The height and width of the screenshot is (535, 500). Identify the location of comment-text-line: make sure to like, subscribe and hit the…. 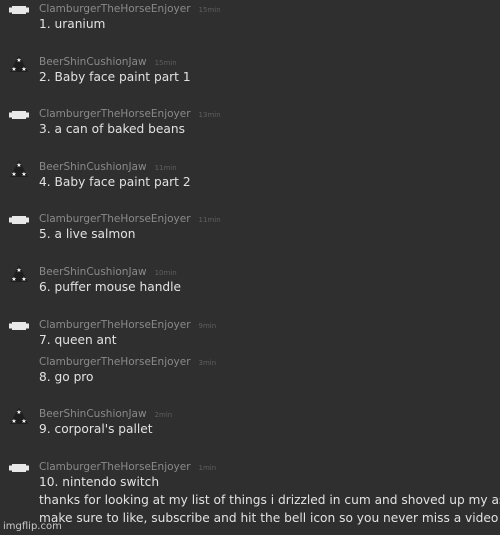
(269, 518).